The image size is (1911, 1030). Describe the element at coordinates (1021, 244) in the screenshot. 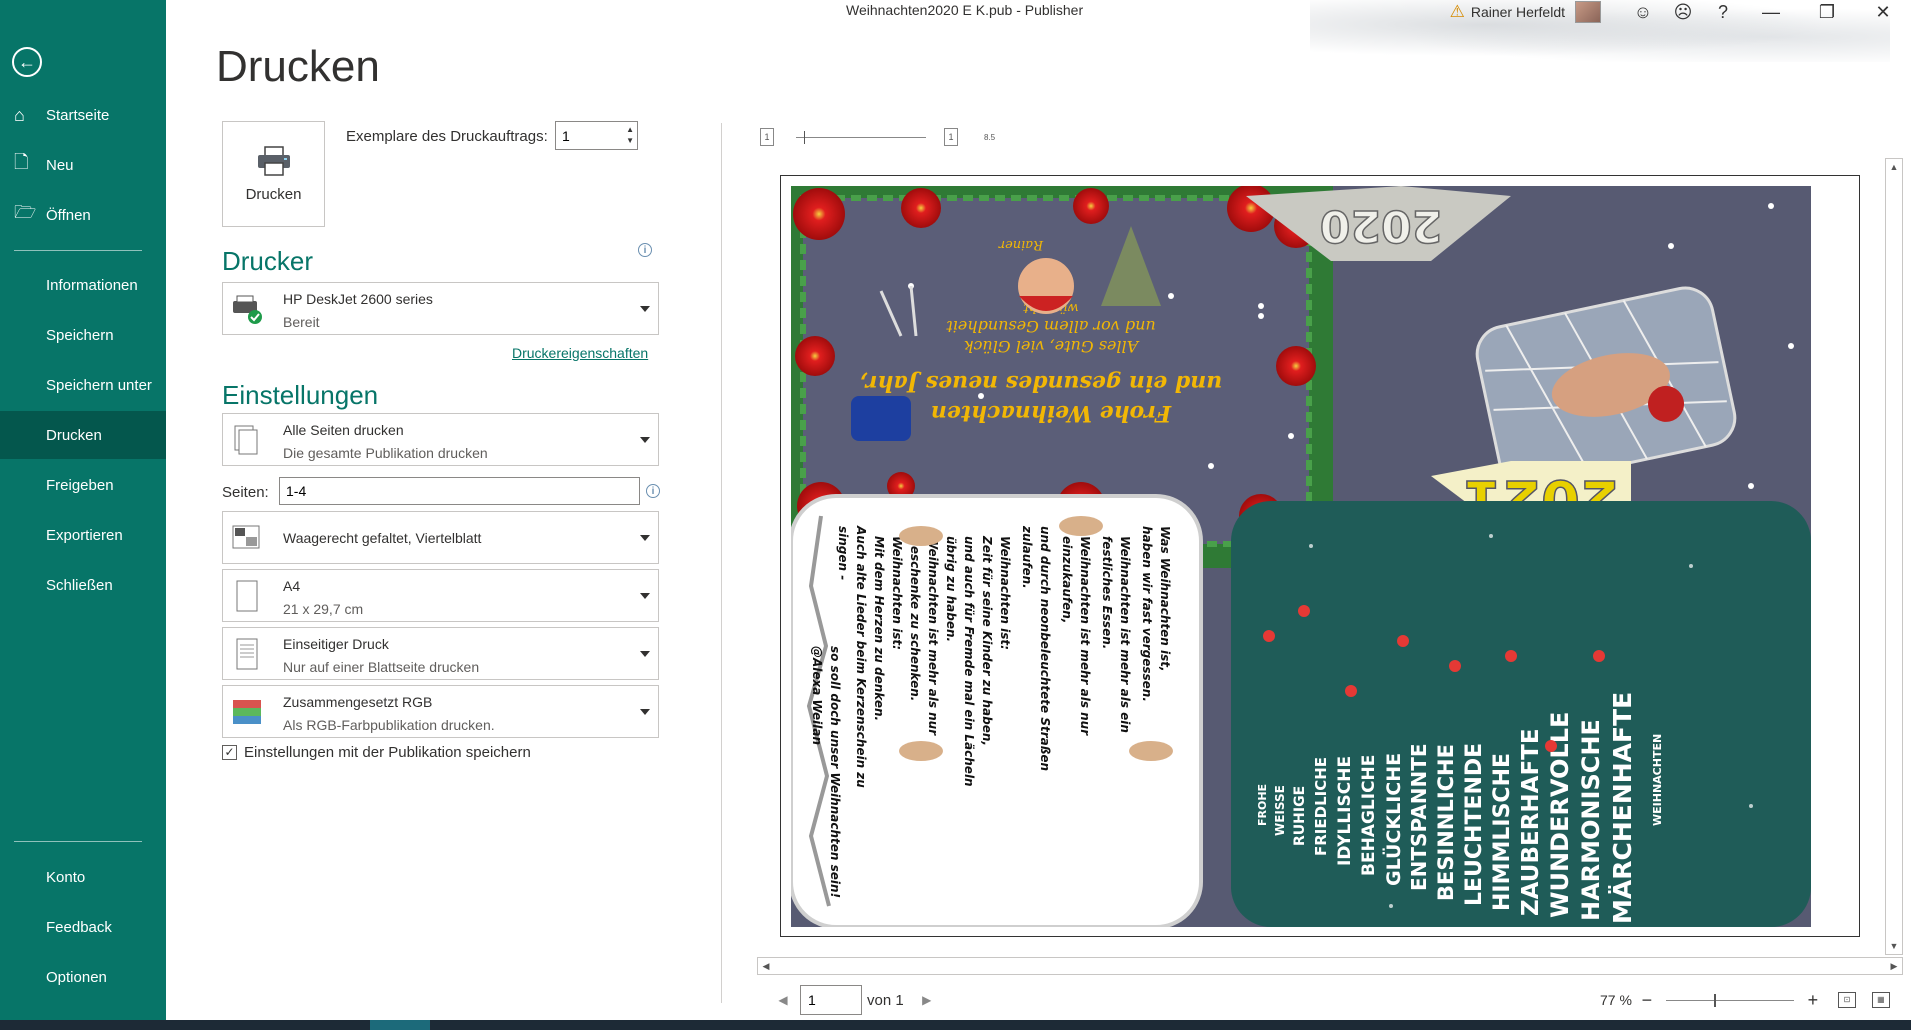

I see `greeting-signature: Rainer` at that location.